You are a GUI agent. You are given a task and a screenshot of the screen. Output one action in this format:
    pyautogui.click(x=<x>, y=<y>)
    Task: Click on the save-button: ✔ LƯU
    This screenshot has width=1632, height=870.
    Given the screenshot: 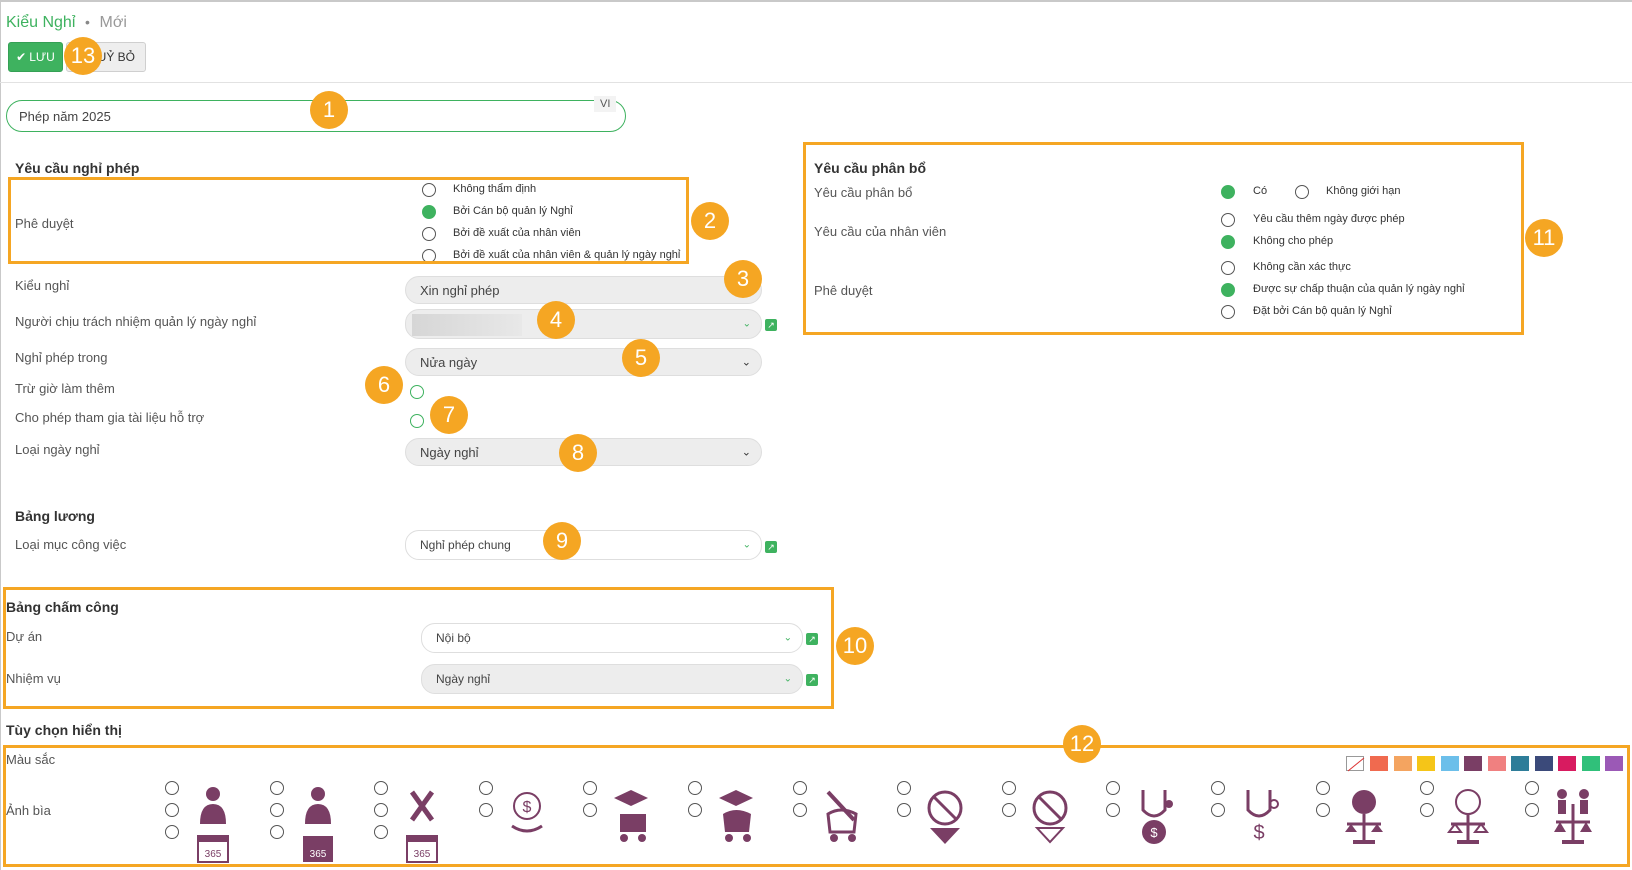 What is the action you would take?
    pyautogui.click(x=35, y=57)
    